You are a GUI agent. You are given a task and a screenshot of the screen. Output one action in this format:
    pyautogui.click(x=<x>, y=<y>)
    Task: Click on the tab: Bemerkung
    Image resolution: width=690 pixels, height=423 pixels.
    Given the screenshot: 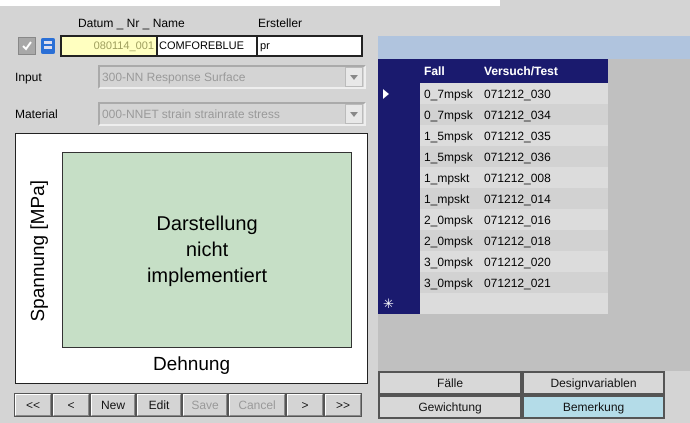 What is the action you would take?
    pyautogui.click(x=593, y=407)
    